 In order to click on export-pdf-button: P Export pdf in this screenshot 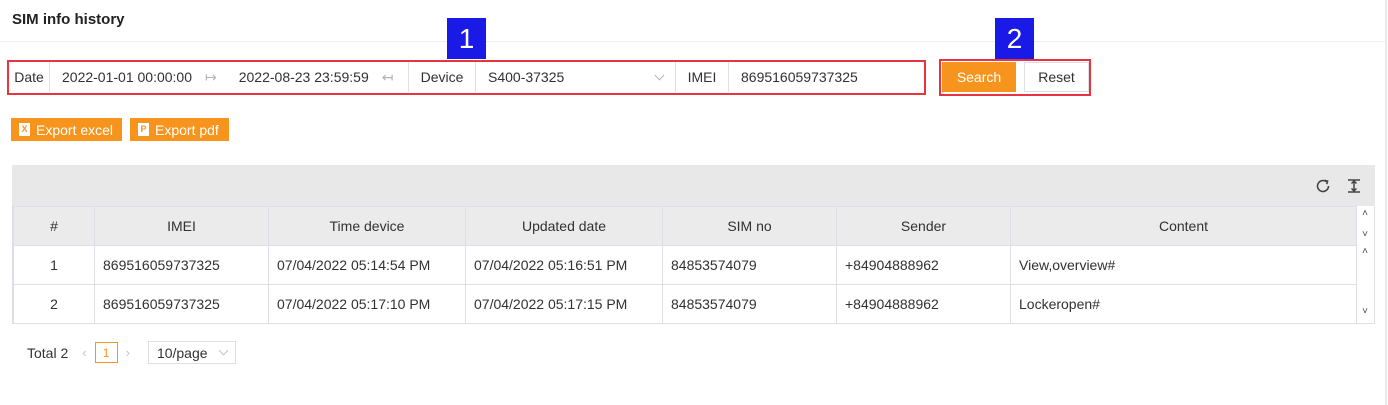, I will do `click(179, 129)`.